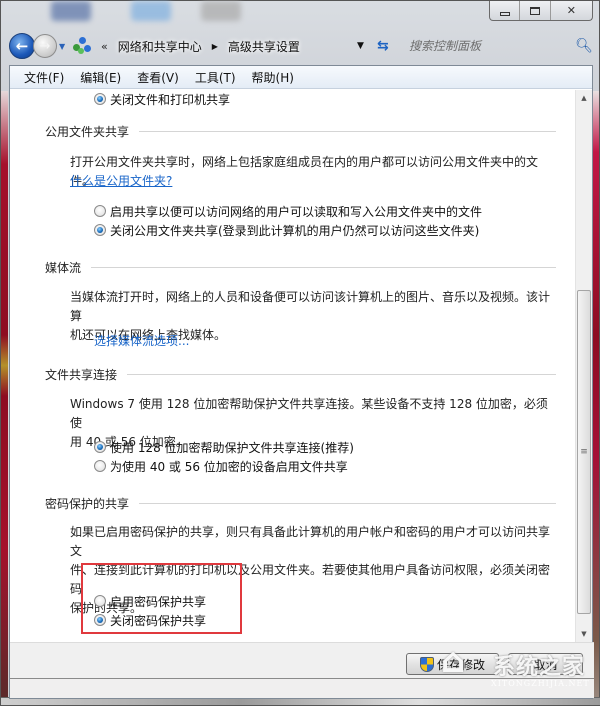 The image size is (600, 706). I want to click on menu-file: 文件(F), so click(44, 77).